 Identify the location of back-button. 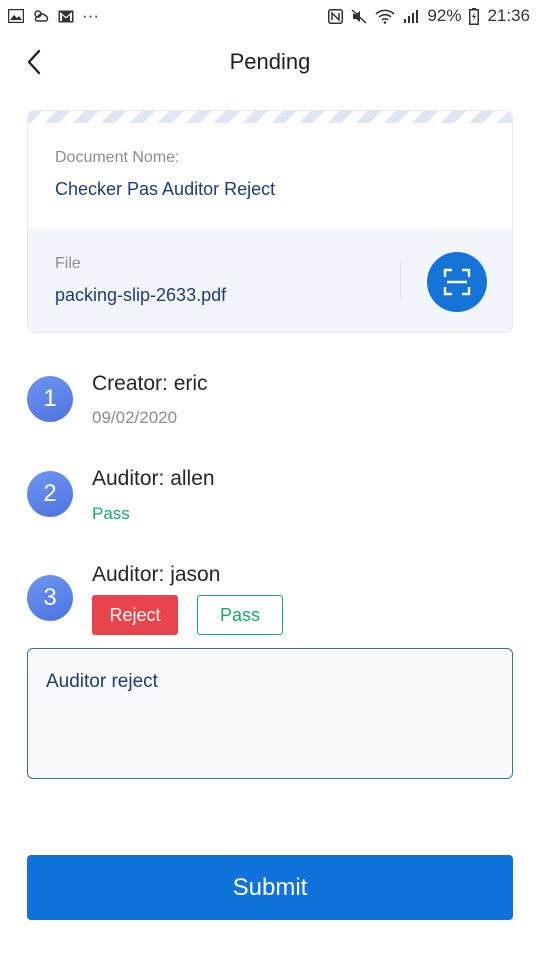
(34, 62).